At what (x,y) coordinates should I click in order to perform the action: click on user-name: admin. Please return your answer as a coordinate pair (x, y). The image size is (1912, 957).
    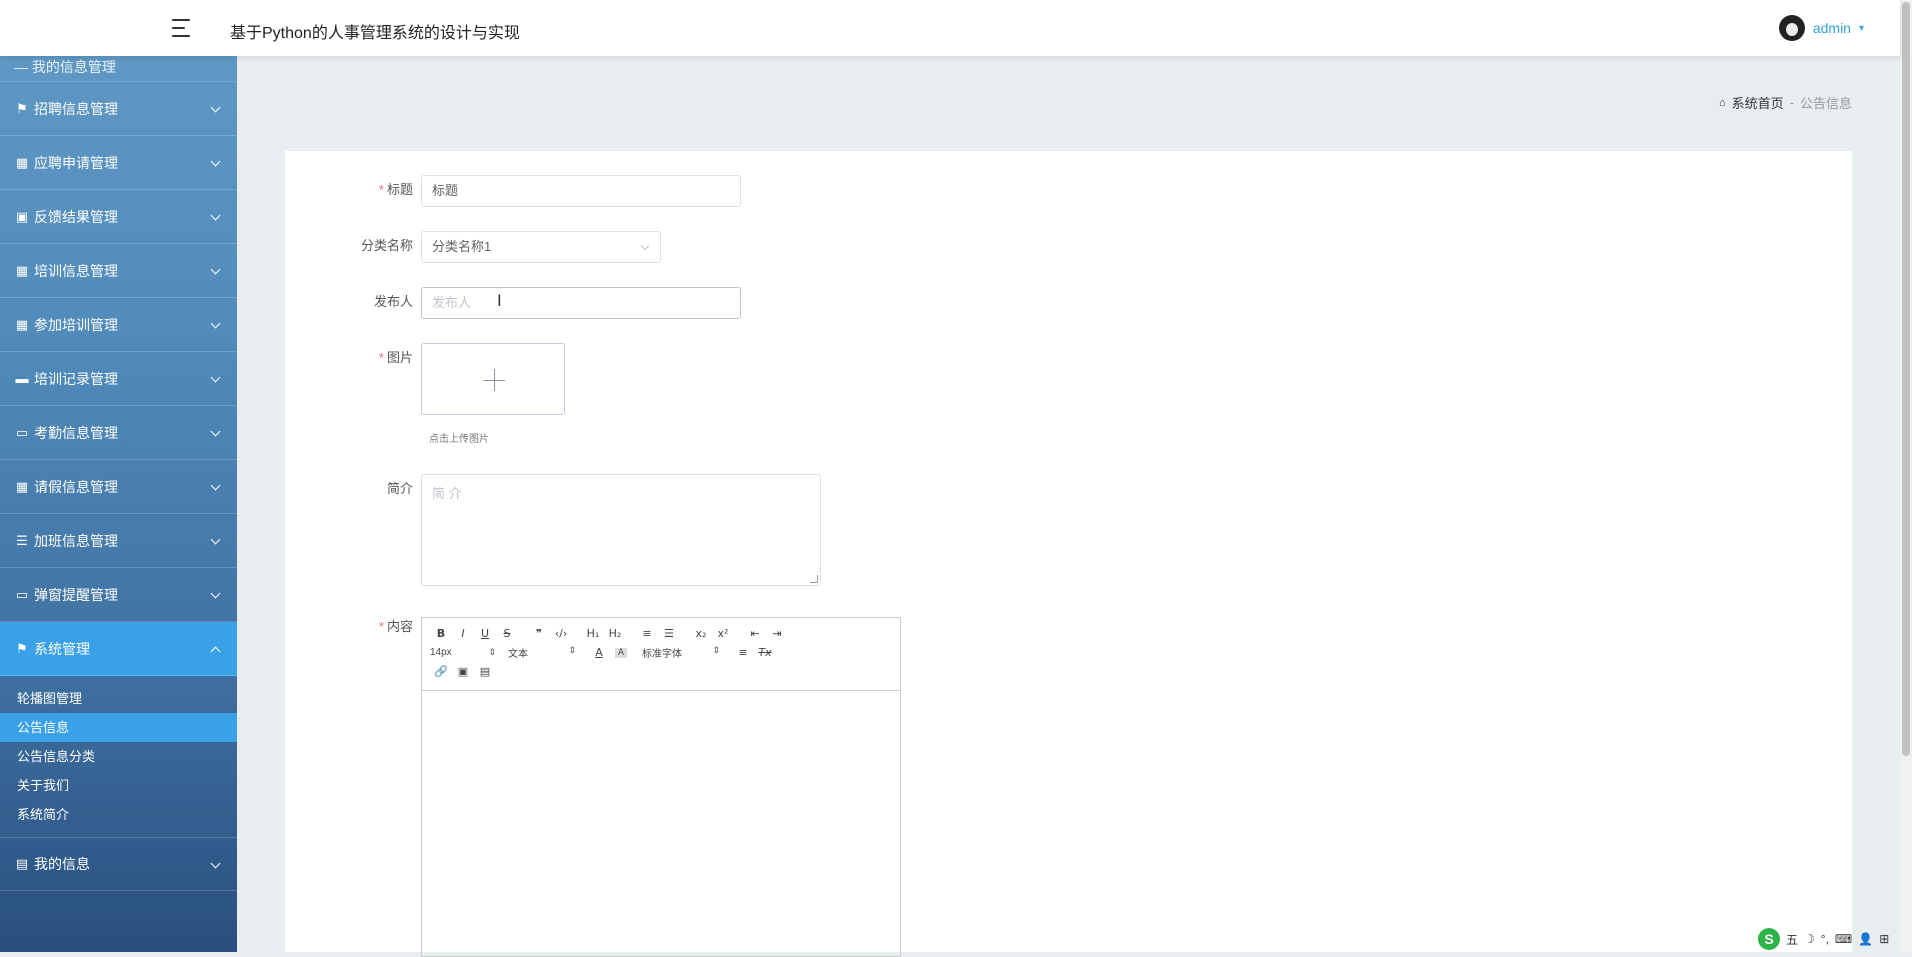
    Looking at the image, I should click on (1832, 28).